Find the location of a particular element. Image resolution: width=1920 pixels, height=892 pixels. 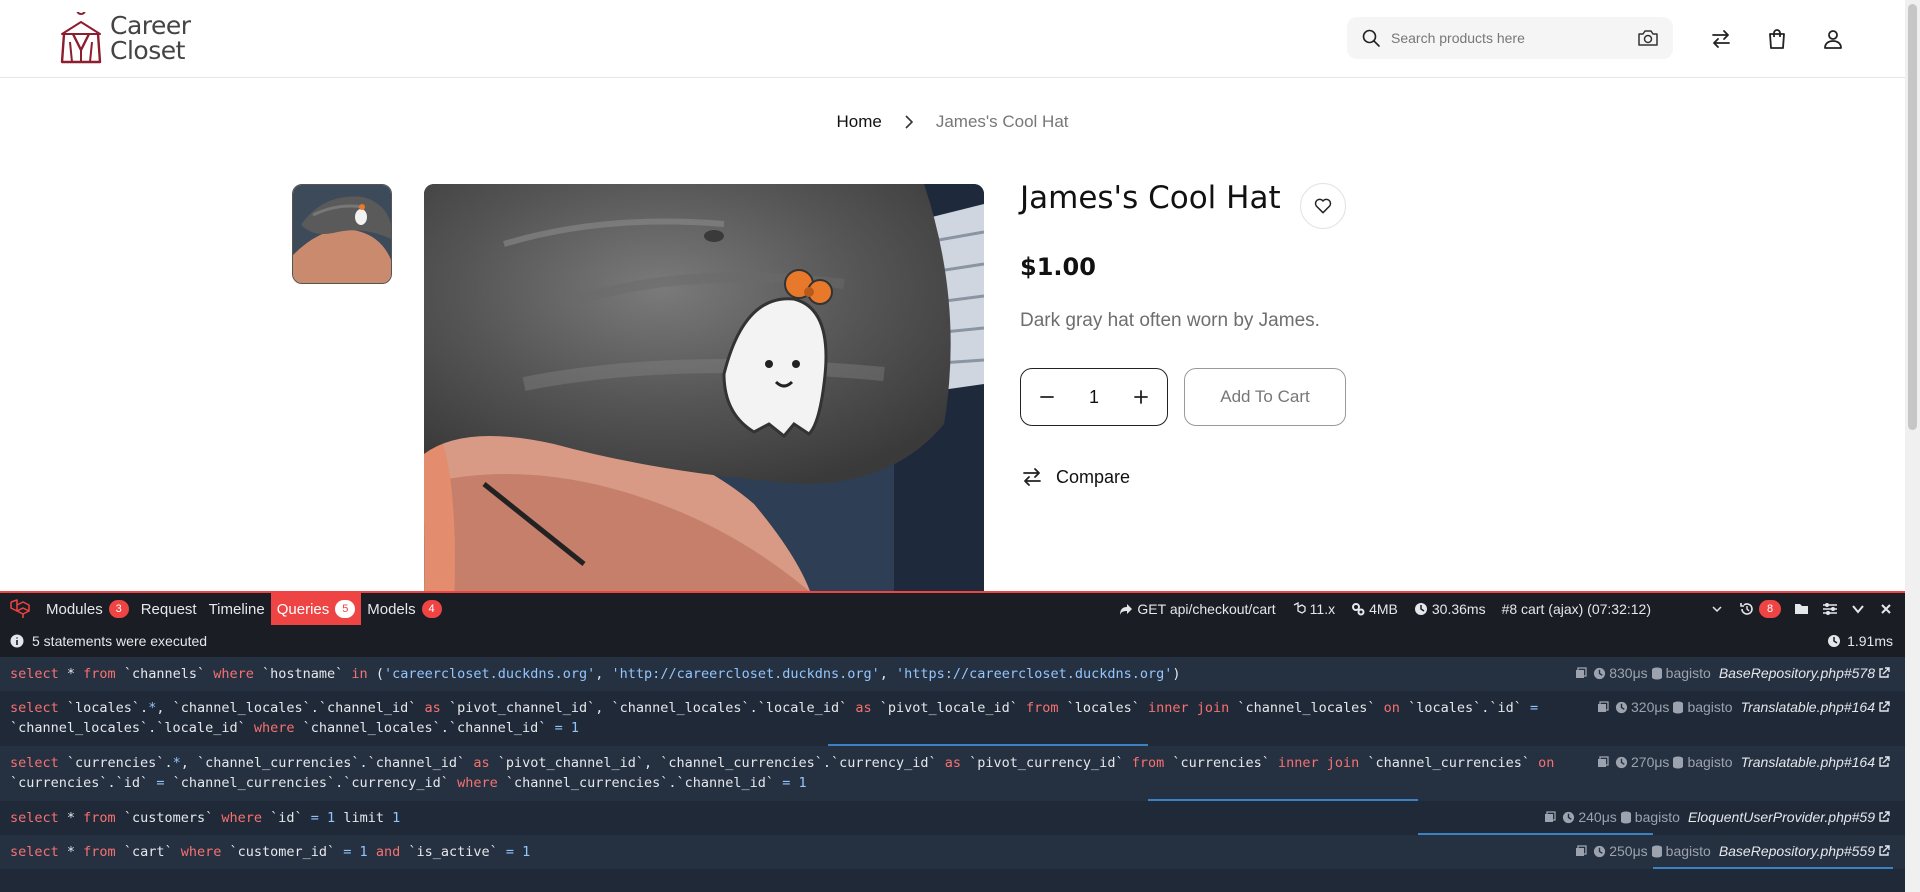

tab-label: Queries is located at coordinates (303, 609).